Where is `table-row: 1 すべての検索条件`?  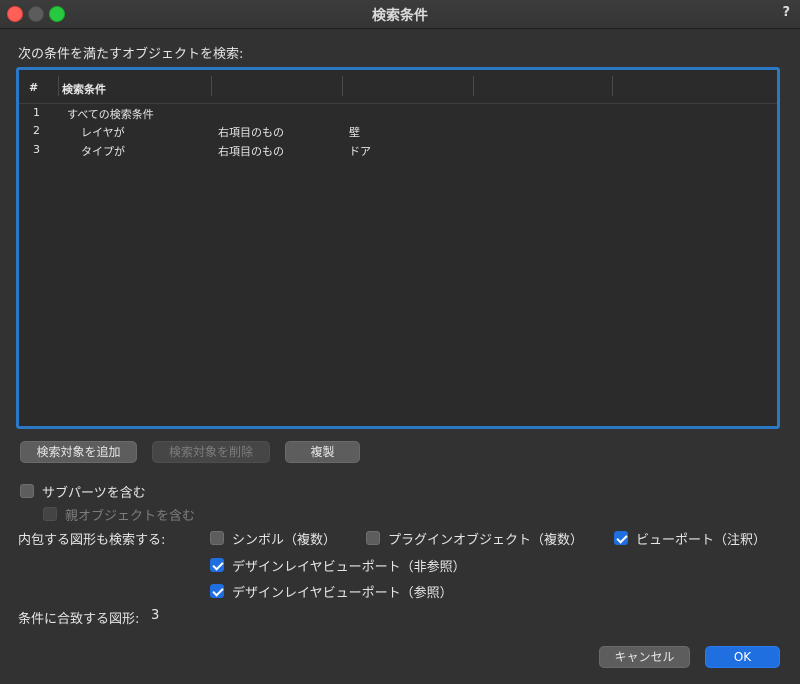 table-row: 1 すべての検索条件 is located at coordinates (398, 114).